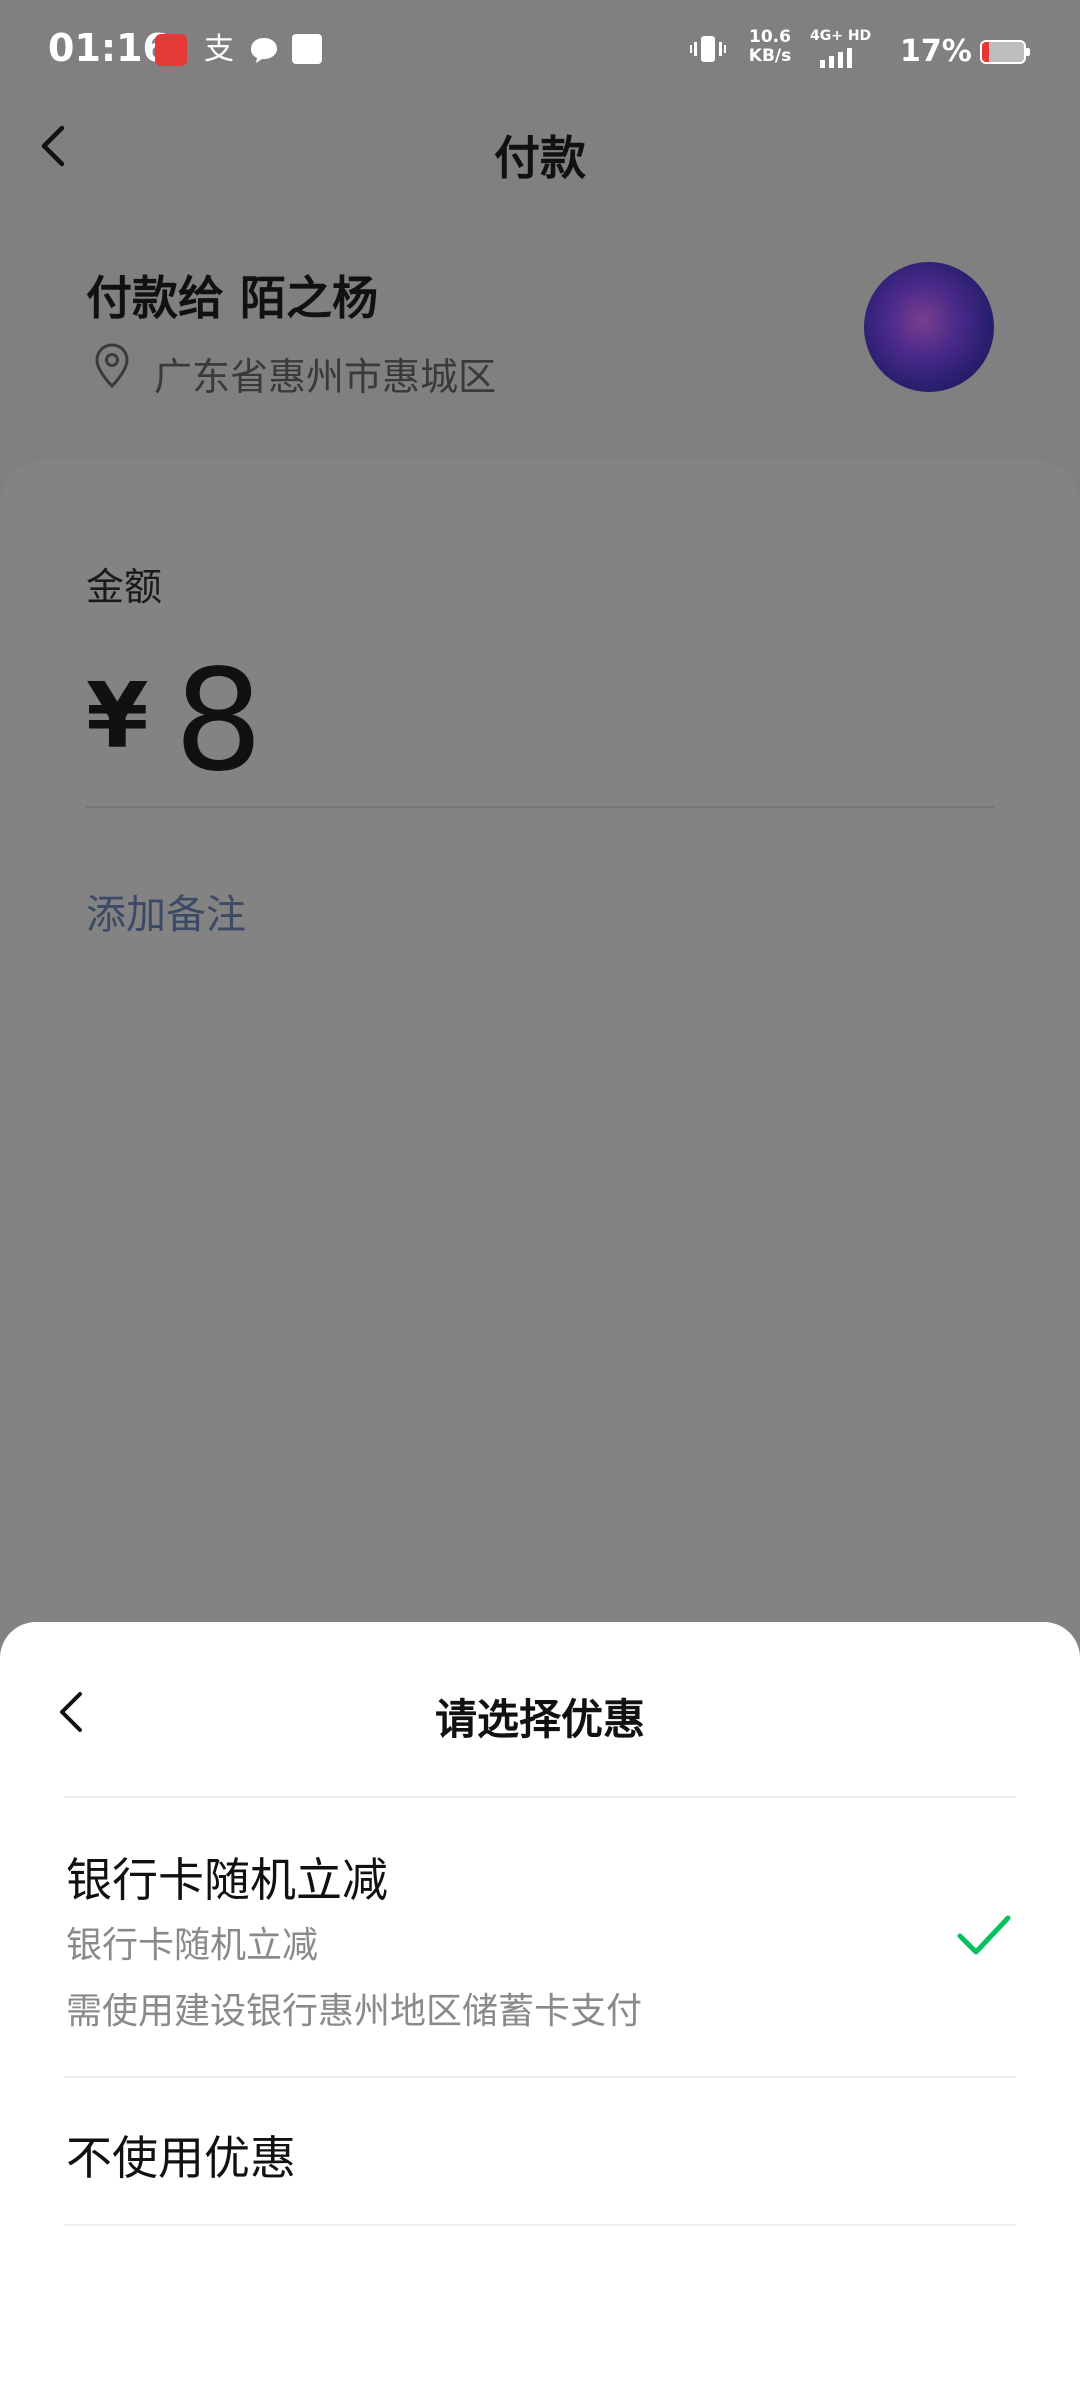 Image resolution: width=1080 pixels, height=2400 pixels. I want to click on option-title: 银行卡随机立减, so click(227, 1880).